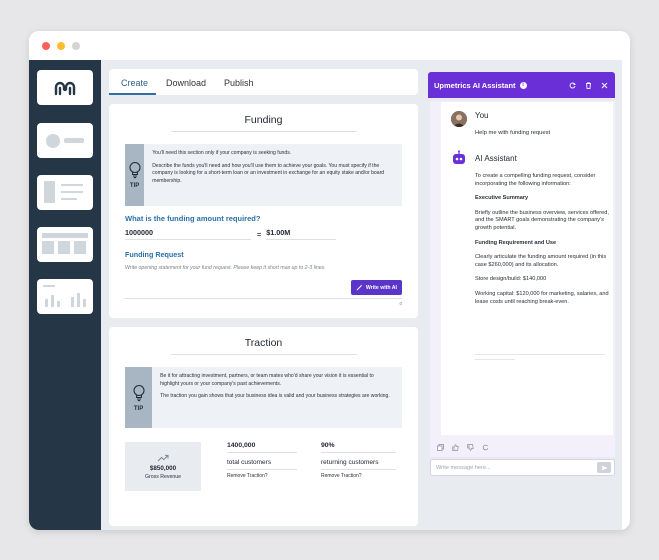 This screenshot has height=560, width=659. I want to click on assistant-title: Upmetrics AI Assistant, so click(475, 85).